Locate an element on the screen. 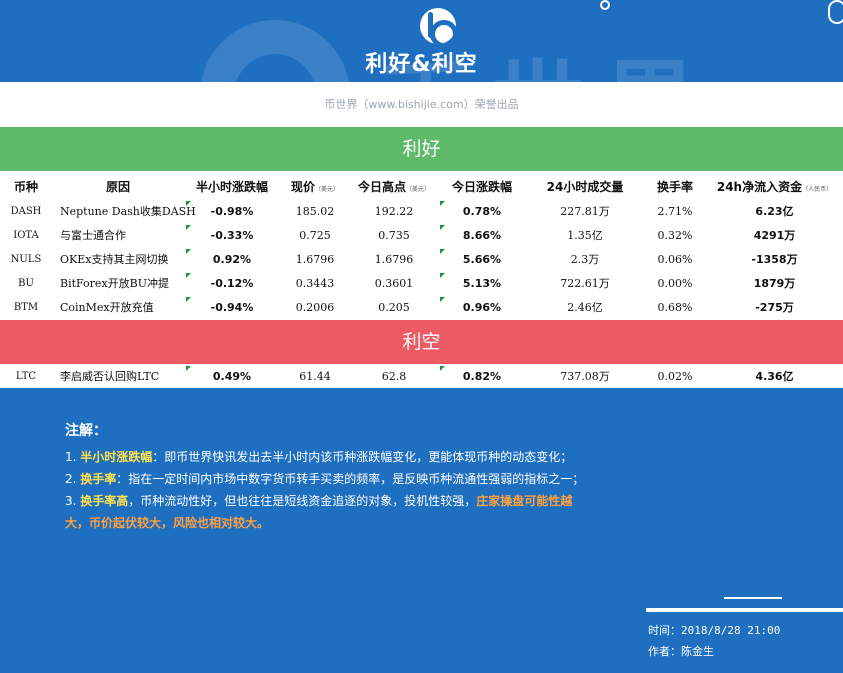 The height and width of the screenshot is (673, 843). note-1-text: ：即币世界快讯发出去半小时内该币种涨跌幅变化，更能体现币种的动态变化； is located at coordinates (362, 457).